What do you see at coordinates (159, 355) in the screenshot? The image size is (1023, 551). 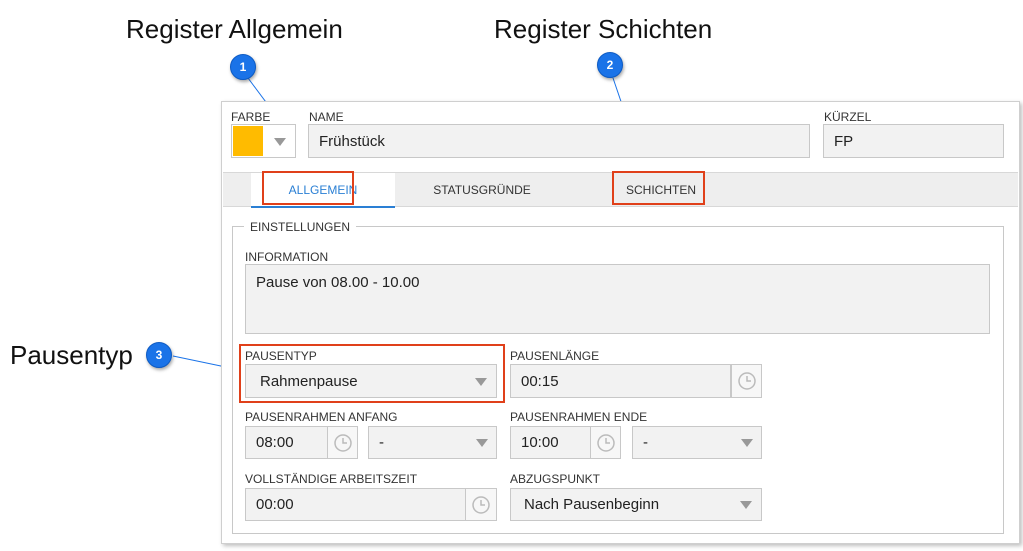 I see `callout-badge-3: 3` at bounding box center [159, 355].